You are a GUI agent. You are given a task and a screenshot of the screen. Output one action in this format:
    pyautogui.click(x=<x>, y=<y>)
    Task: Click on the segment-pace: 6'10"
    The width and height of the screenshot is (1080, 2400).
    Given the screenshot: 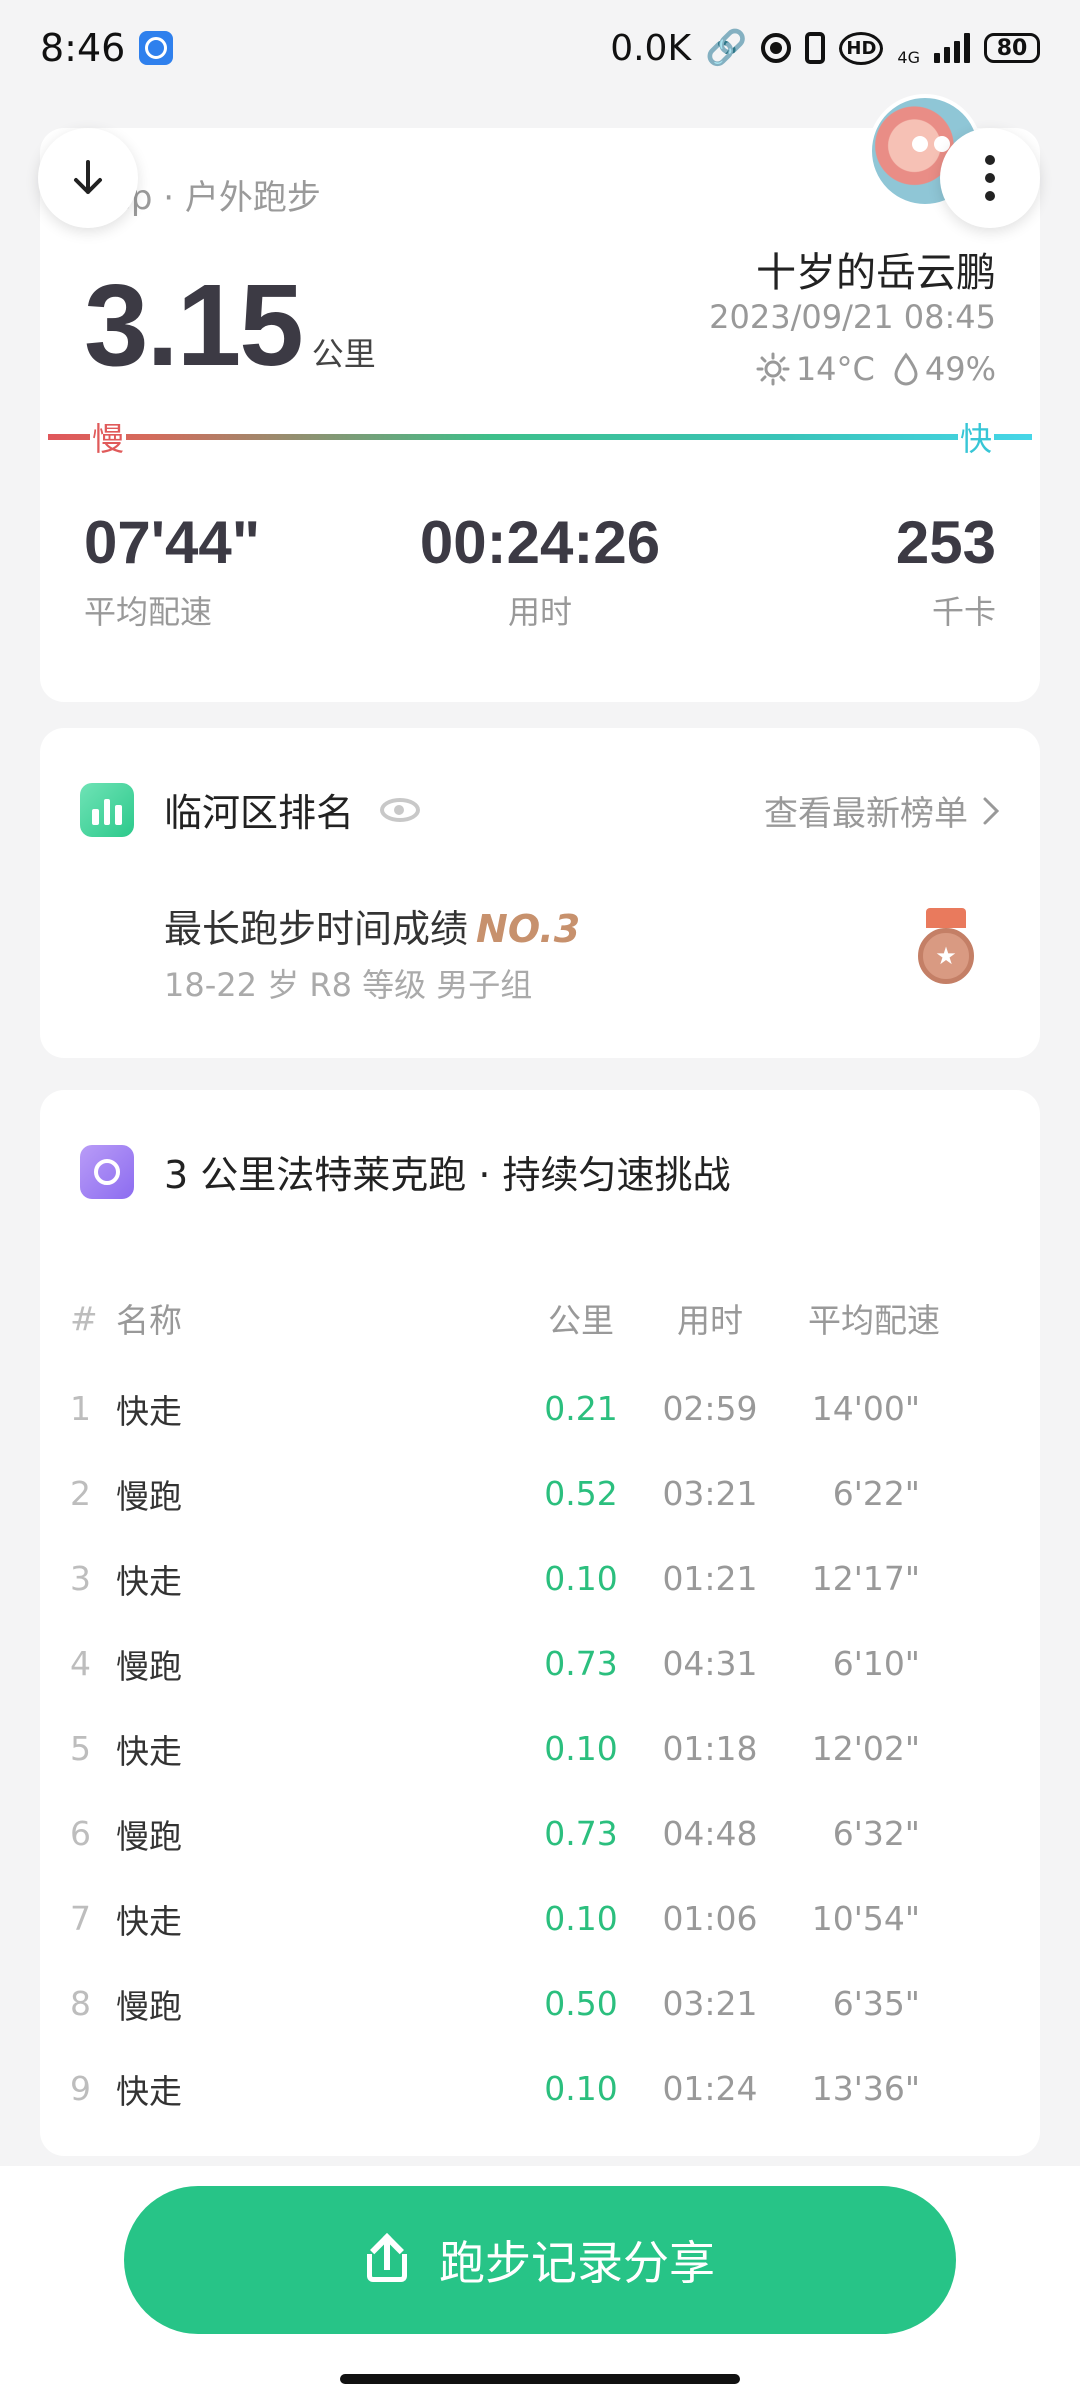 What is the action you would take?
    pyautogui.click(x=876, y=1663)
    